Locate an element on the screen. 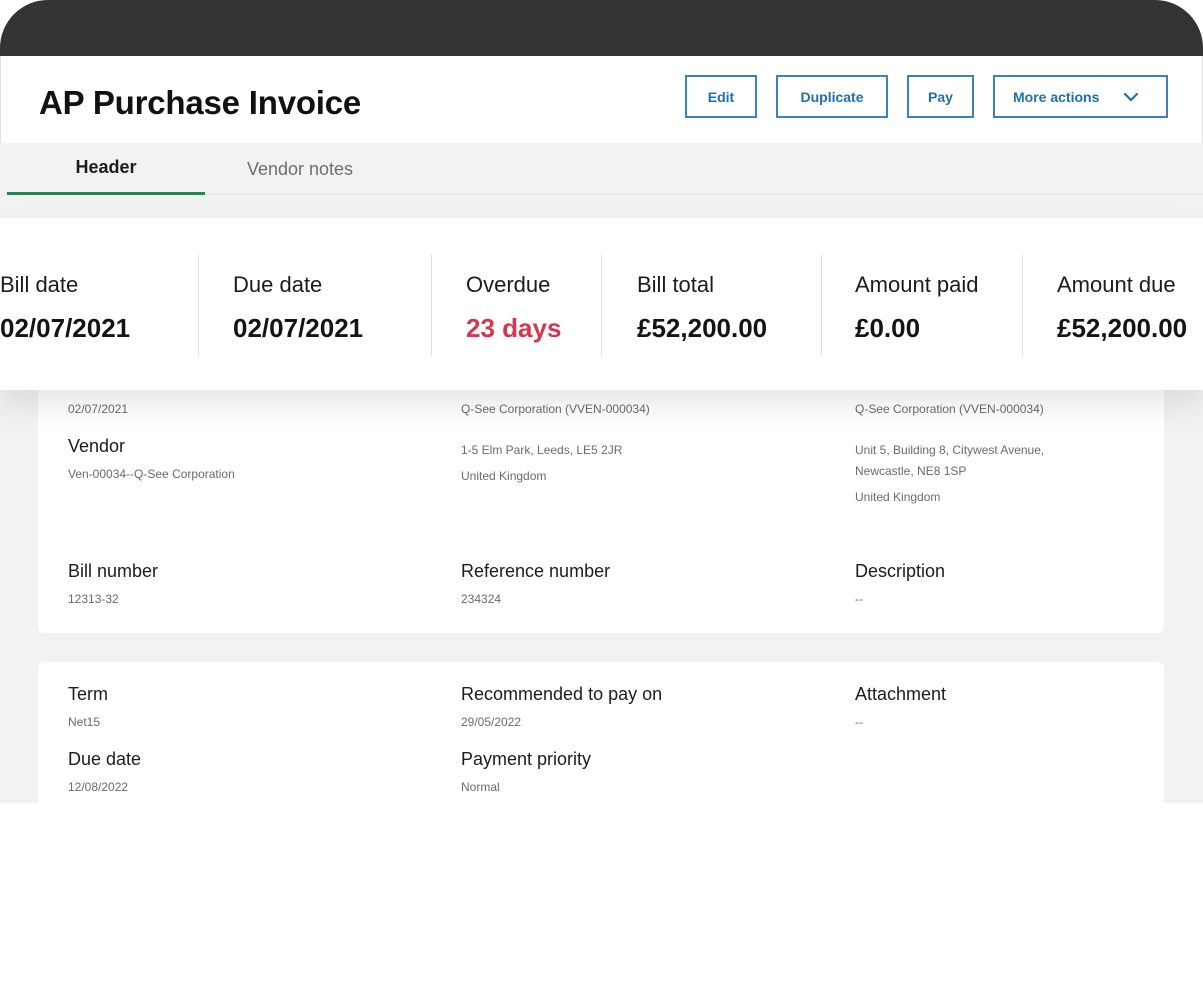  tab-vendor-notes: Vendor notes is located at coordinates (300, 169).